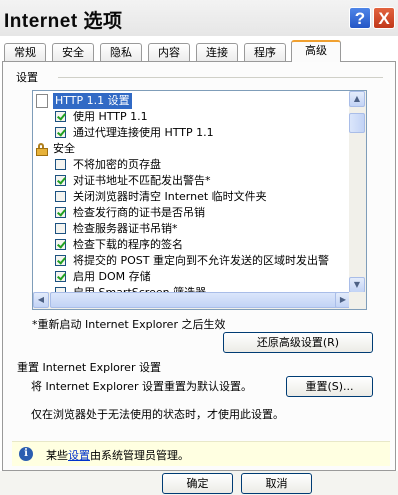 Image resolution: width=398 pixels, height=495 pixels. Describe the element at coordinates (357, 123) in the screenshot. I see `vertical-scroll-thumb` at that location.